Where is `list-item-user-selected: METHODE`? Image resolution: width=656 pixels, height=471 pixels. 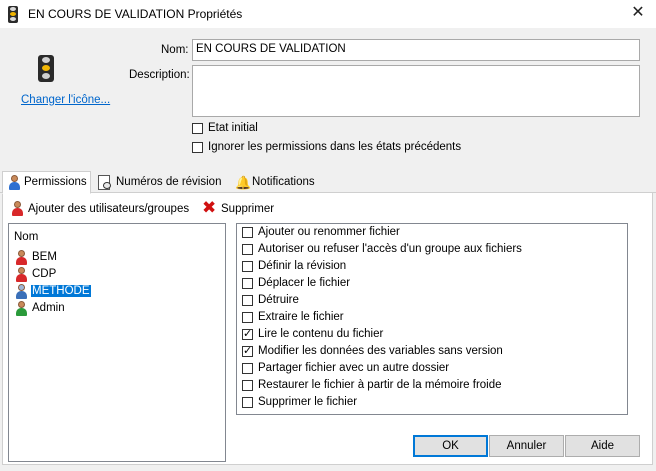
list-item-user-selected: METHODE is located at coordinates (64, 291).